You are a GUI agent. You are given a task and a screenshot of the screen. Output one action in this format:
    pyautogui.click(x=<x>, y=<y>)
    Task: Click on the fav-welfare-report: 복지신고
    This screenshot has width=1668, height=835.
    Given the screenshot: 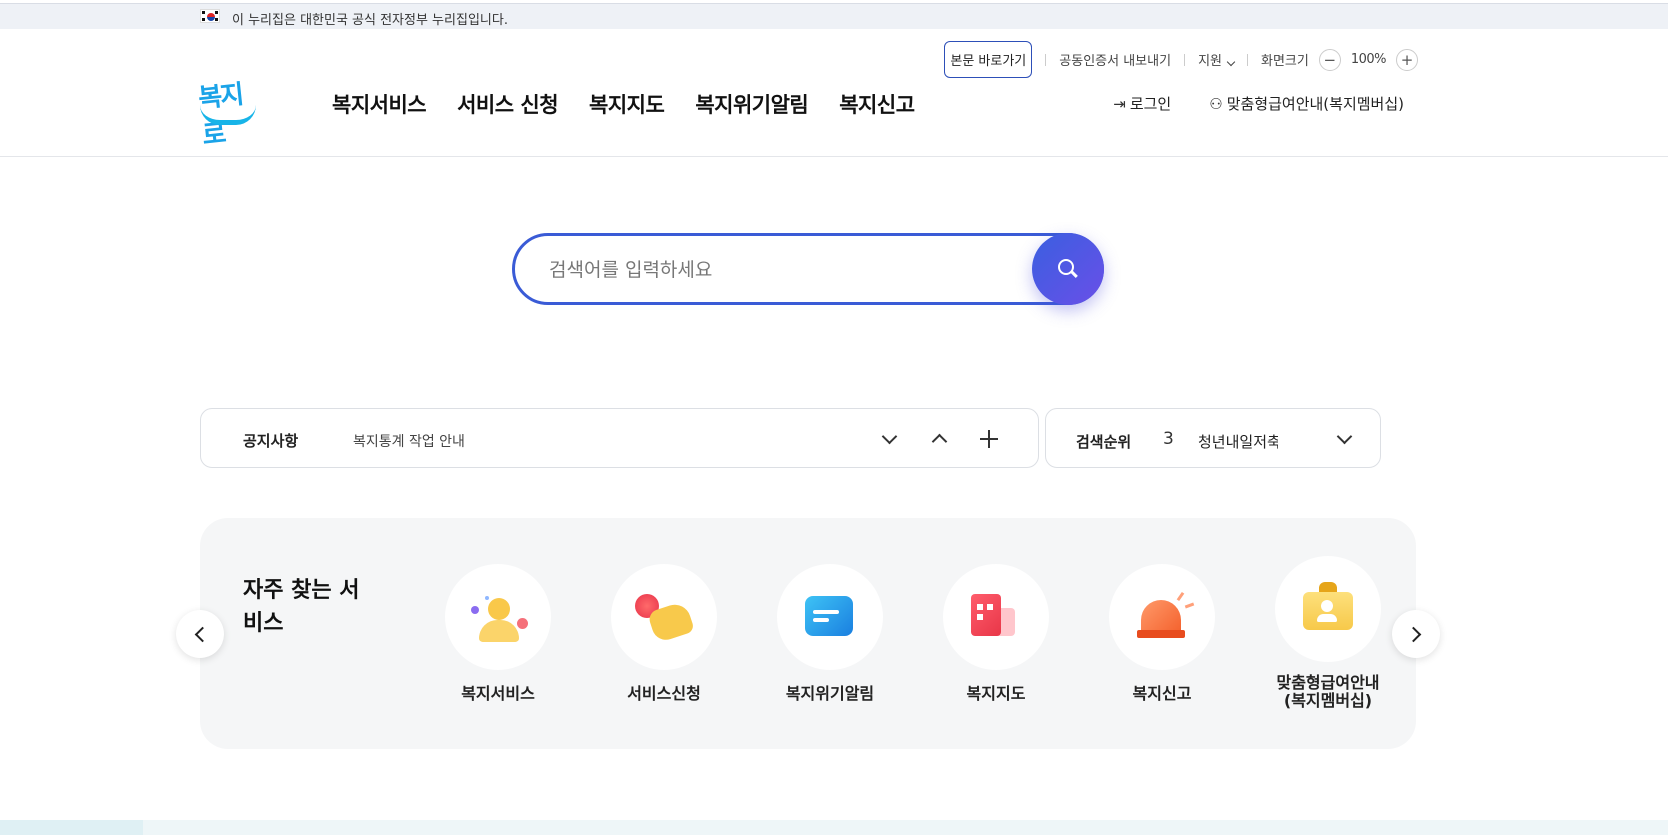 What is the action you would take?
    pyautogui.click(x=1162, y=633)
    